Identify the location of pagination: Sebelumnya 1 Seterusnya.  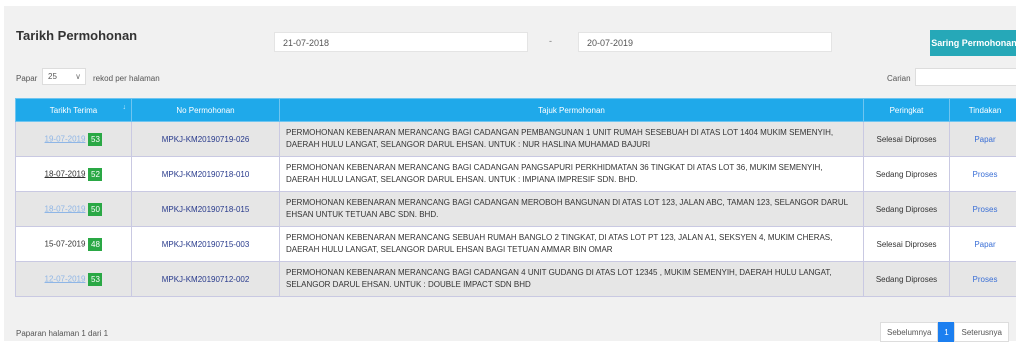
(944, 332).